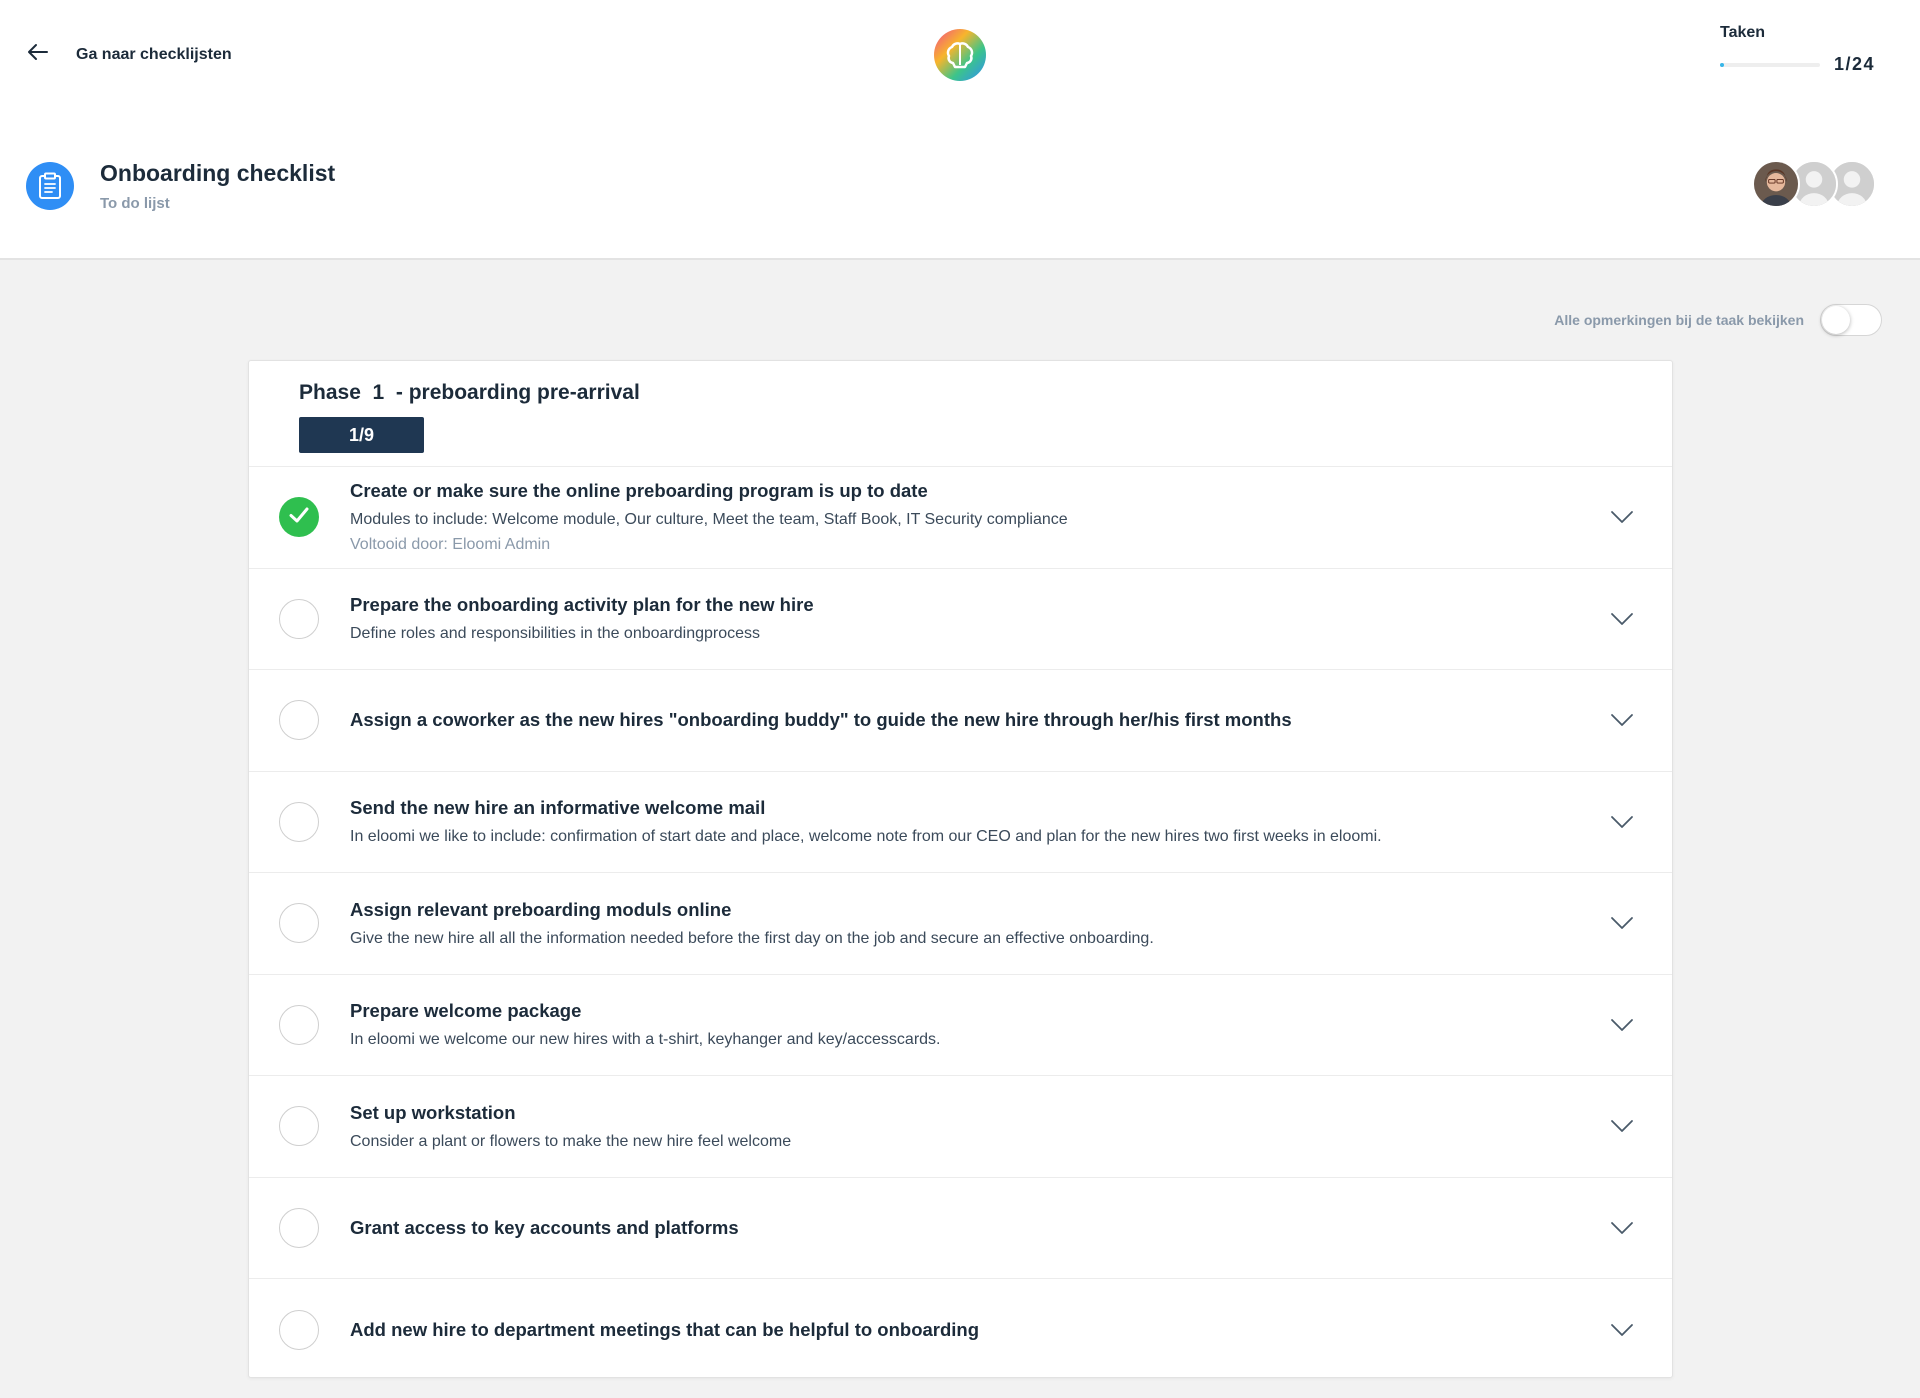 This screenshot has height=1398, width=1920. I want to click on back-label: Ga naar checklijsten, so click(154, 54).